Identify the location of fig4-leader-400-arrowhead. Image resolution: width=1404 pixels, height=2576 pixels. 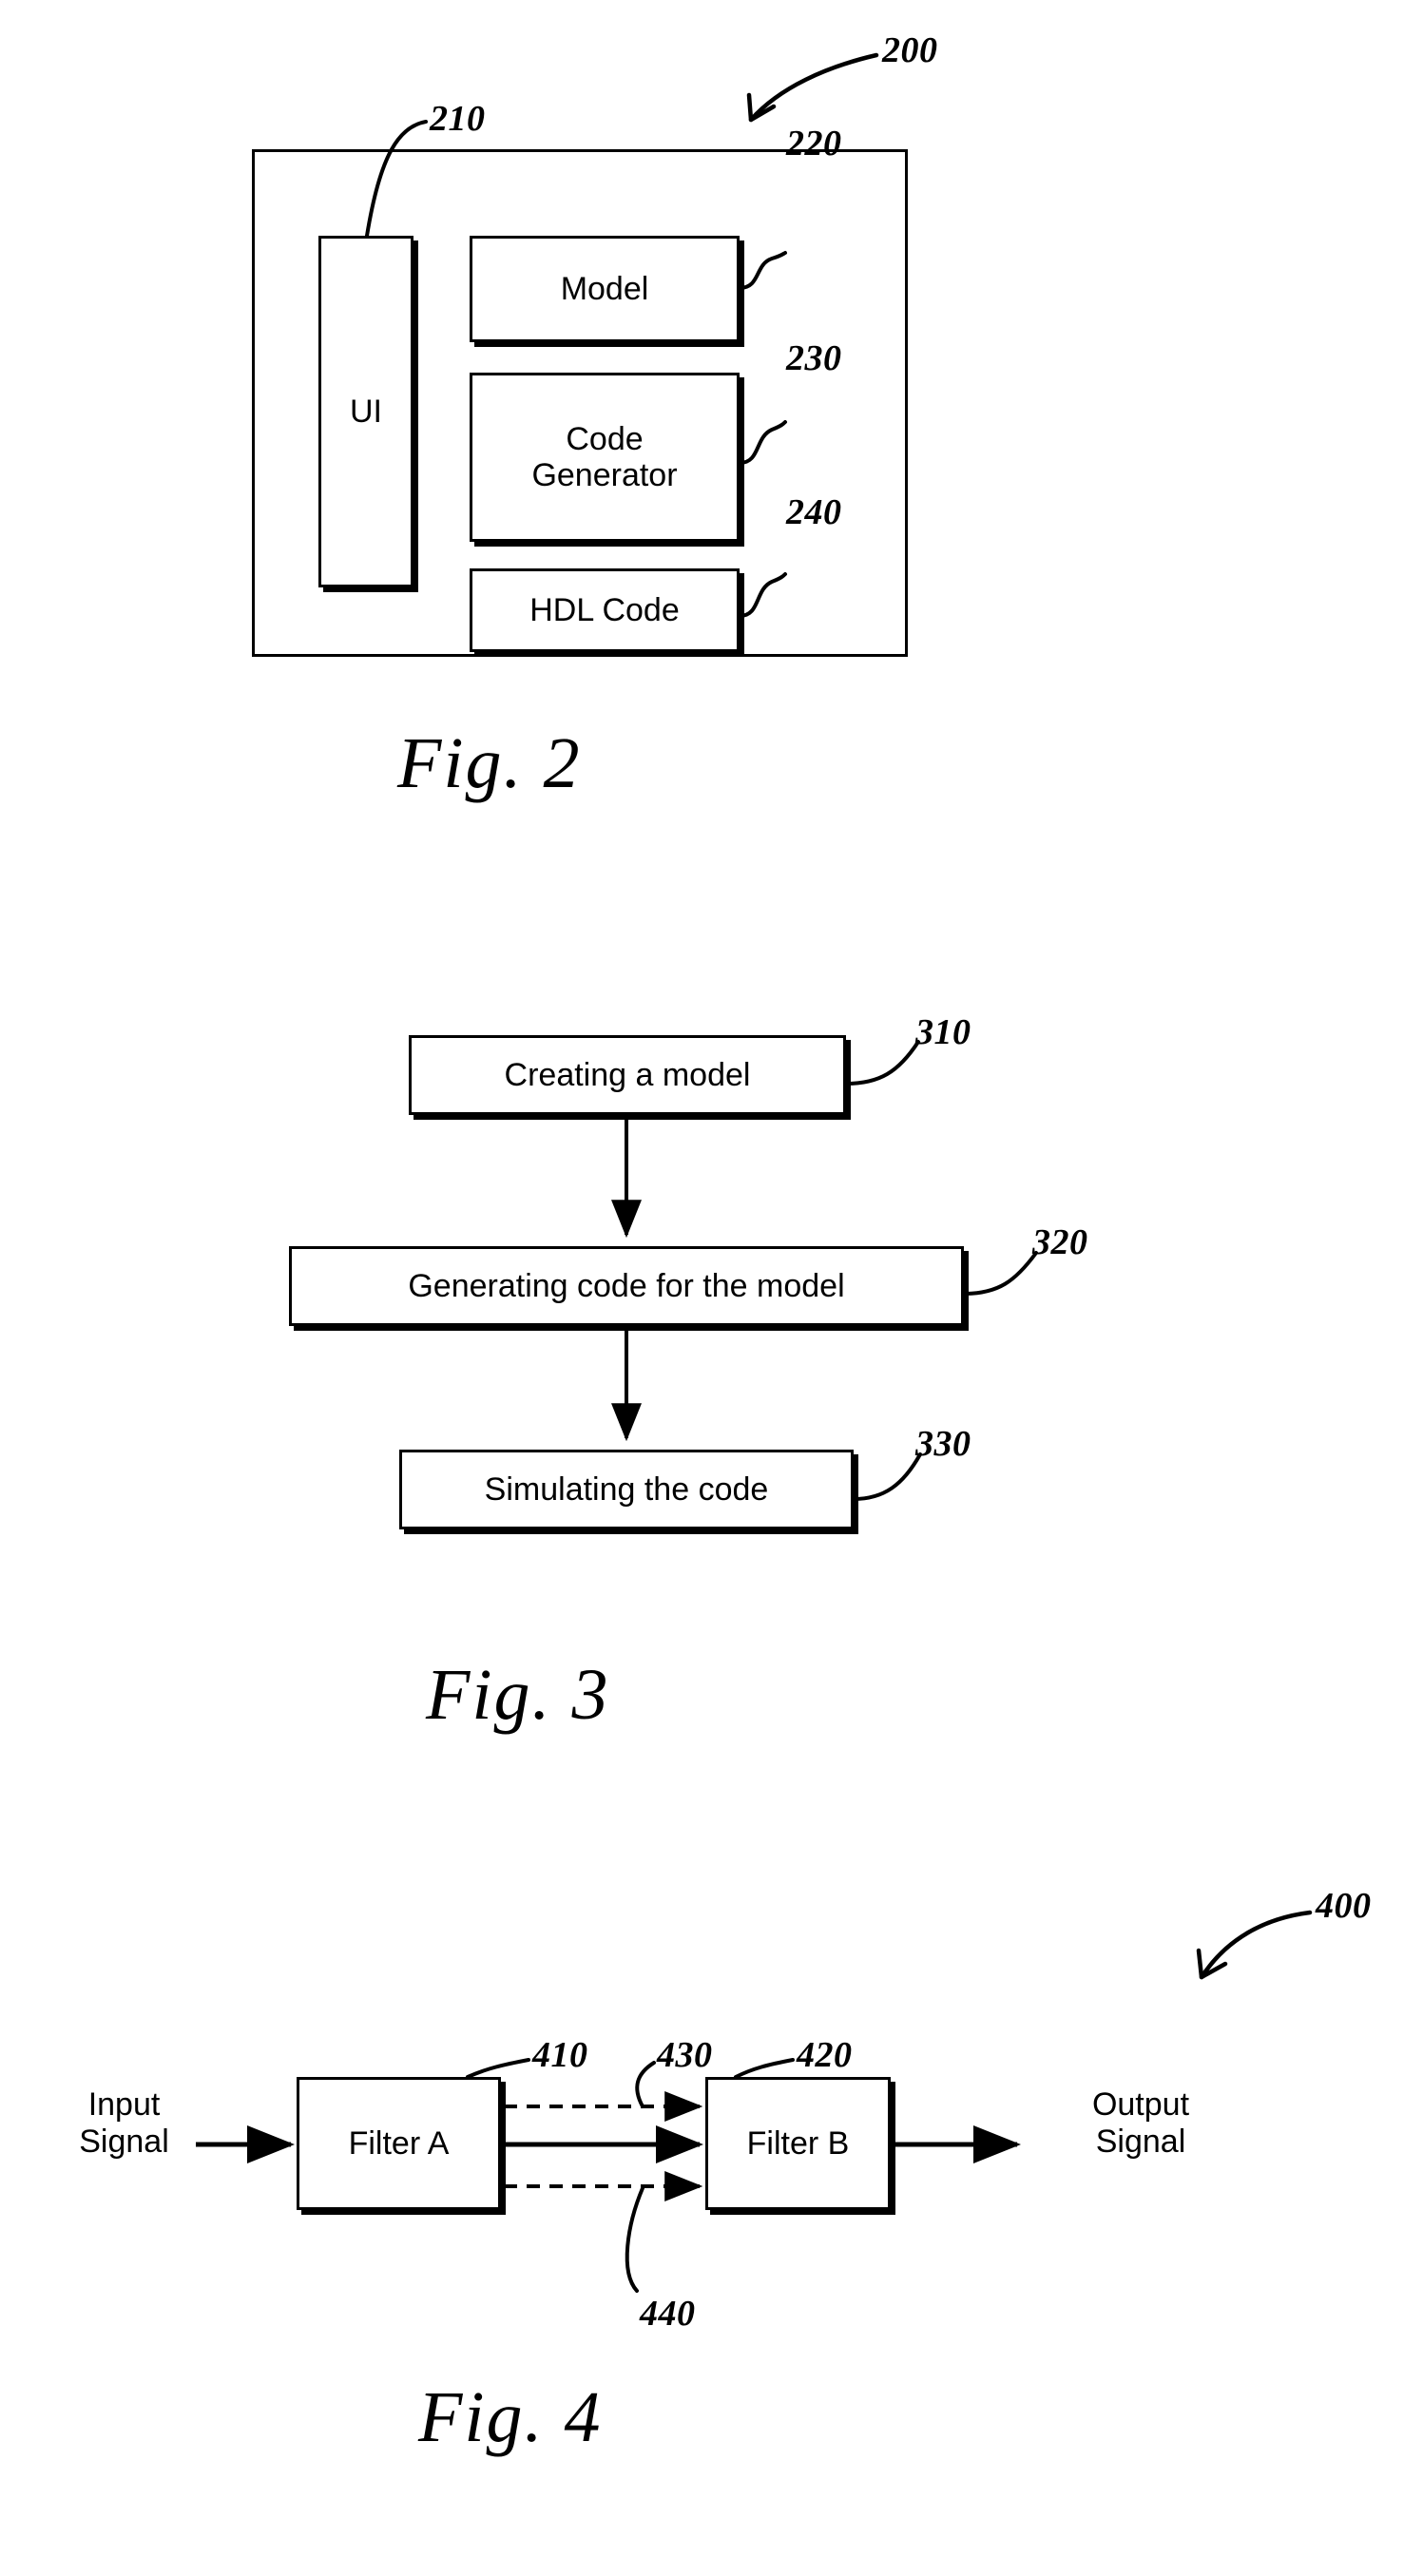
(1212, 1964).